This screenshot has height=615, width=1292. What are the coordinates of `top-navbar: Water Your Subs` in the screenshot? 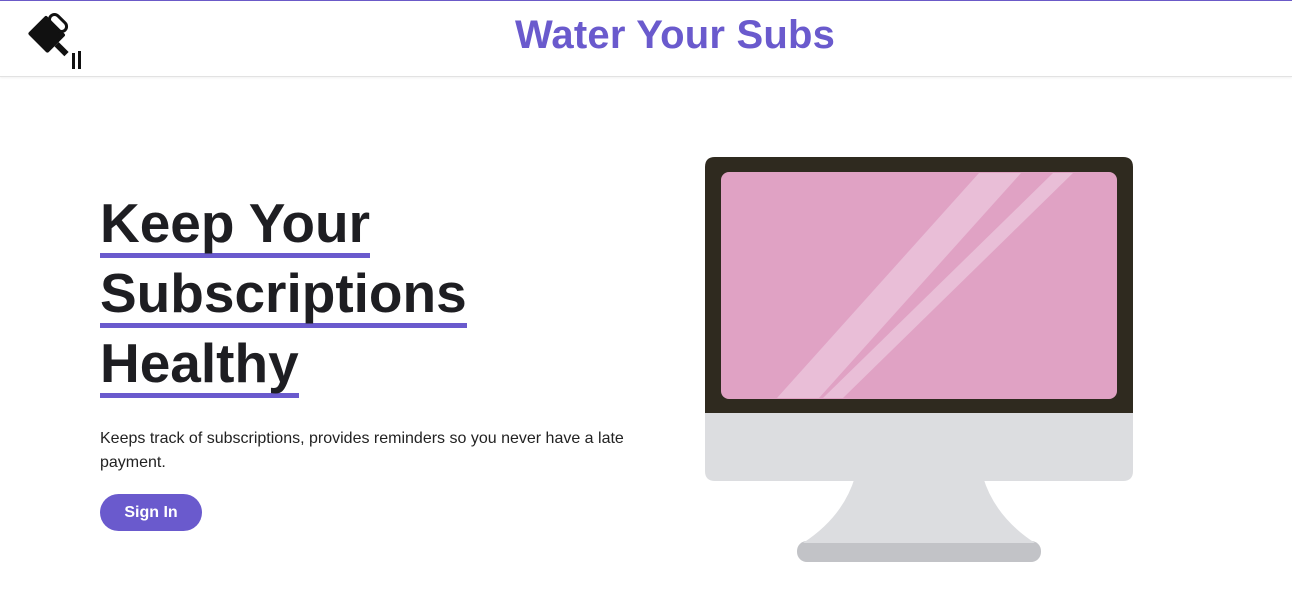 It's located at (646, 38).